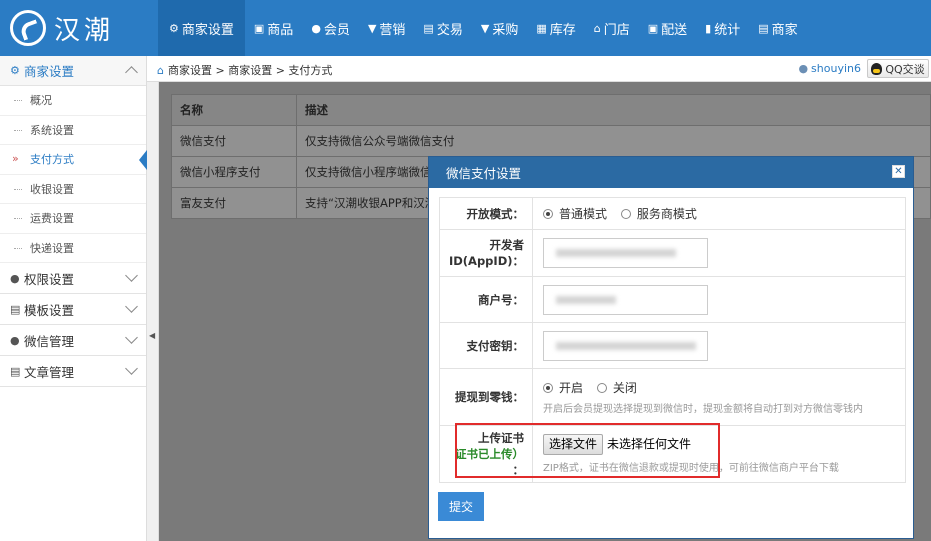  I want to click on paykey-label: 支付密钥：, so click(486, 345).